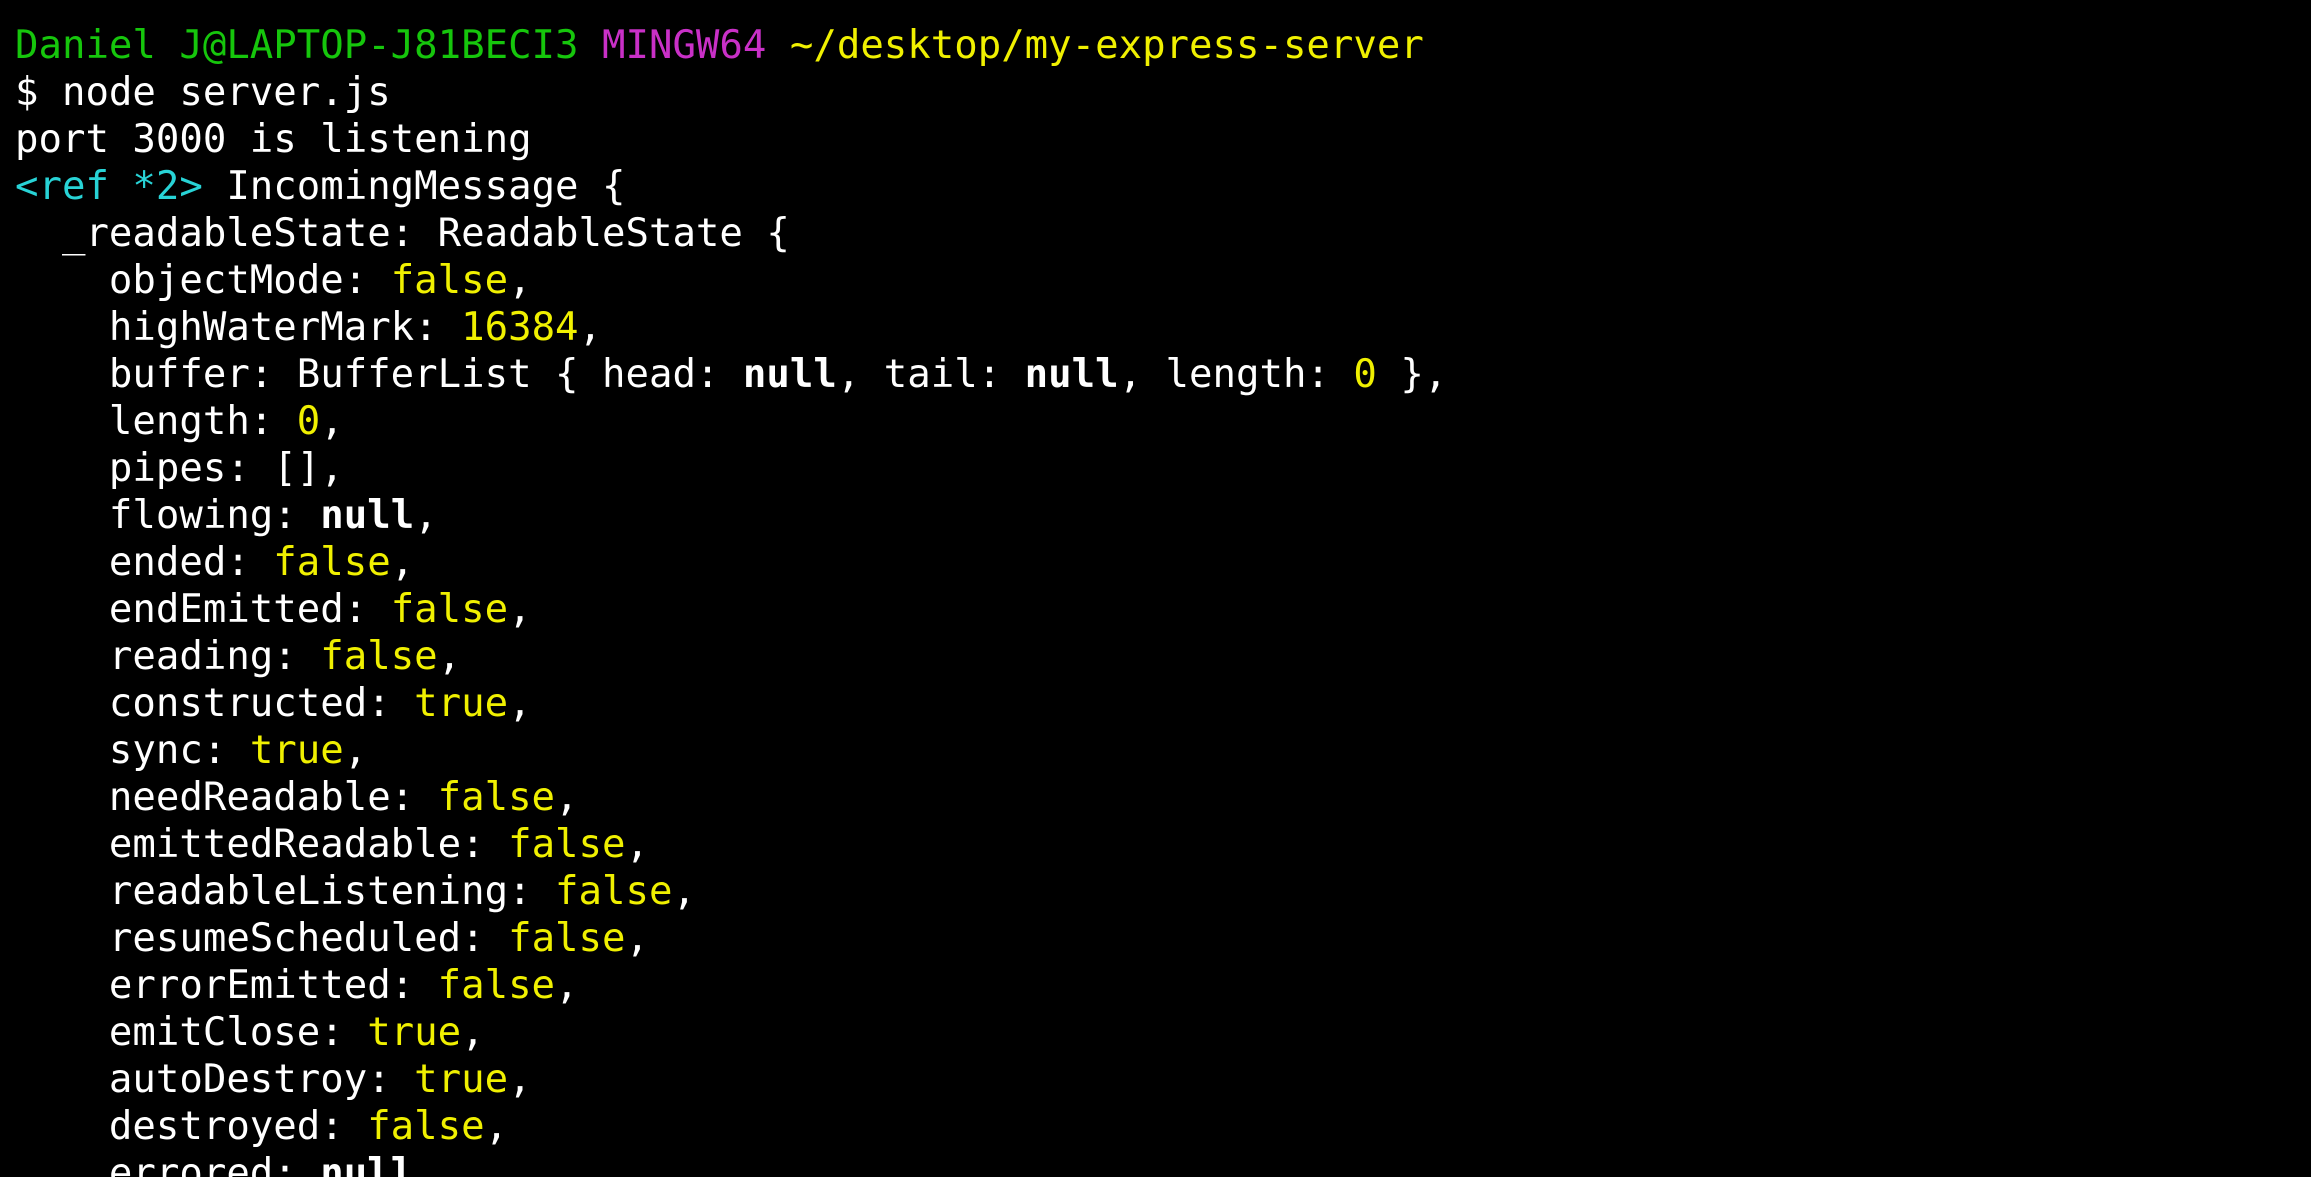  What do you see at coordinates (215, 1079) in the screenshot?
I see `terminal-text: autoDestroy:` at bounding box center [215, 1079].